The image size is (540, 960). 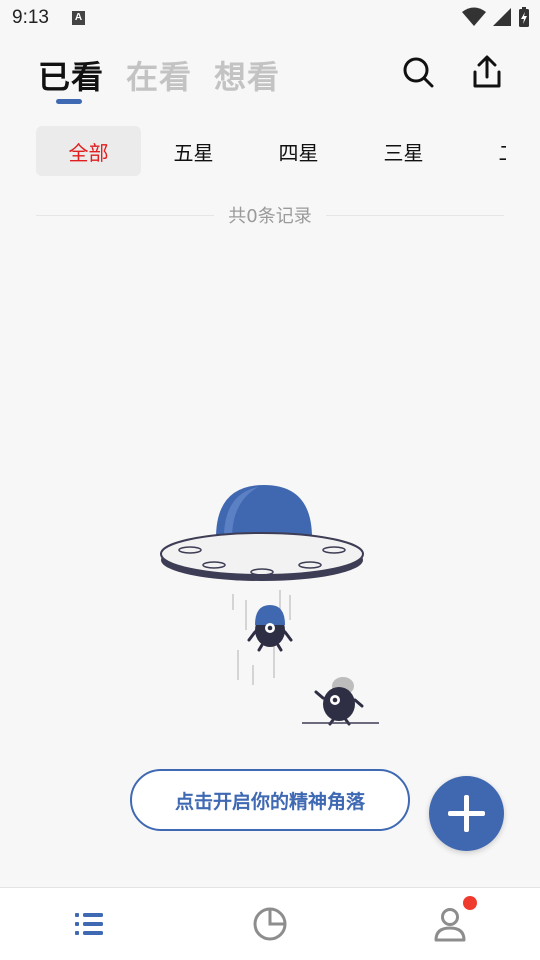 I want to click on record-count: 共0条记录, so click(x=270, y=216).